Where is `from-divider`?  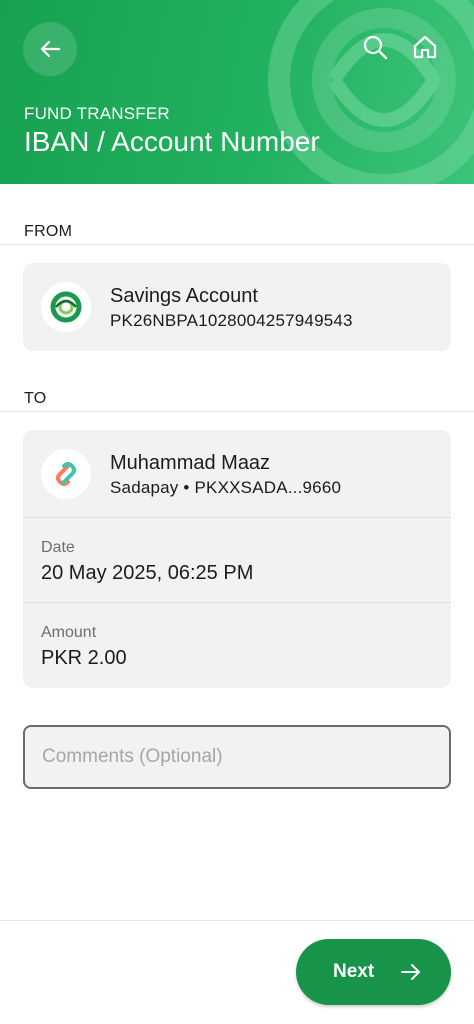 from-divider is located at coordinates (237, 244).